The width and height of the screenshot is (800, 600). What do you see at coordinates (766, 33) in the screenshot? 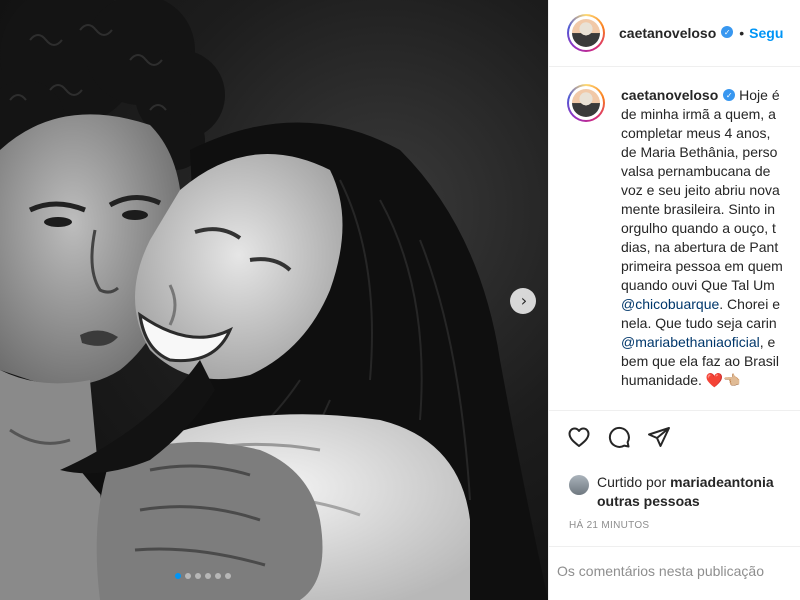
I see `follow-button: Segu` at bounding box center [766, 33].